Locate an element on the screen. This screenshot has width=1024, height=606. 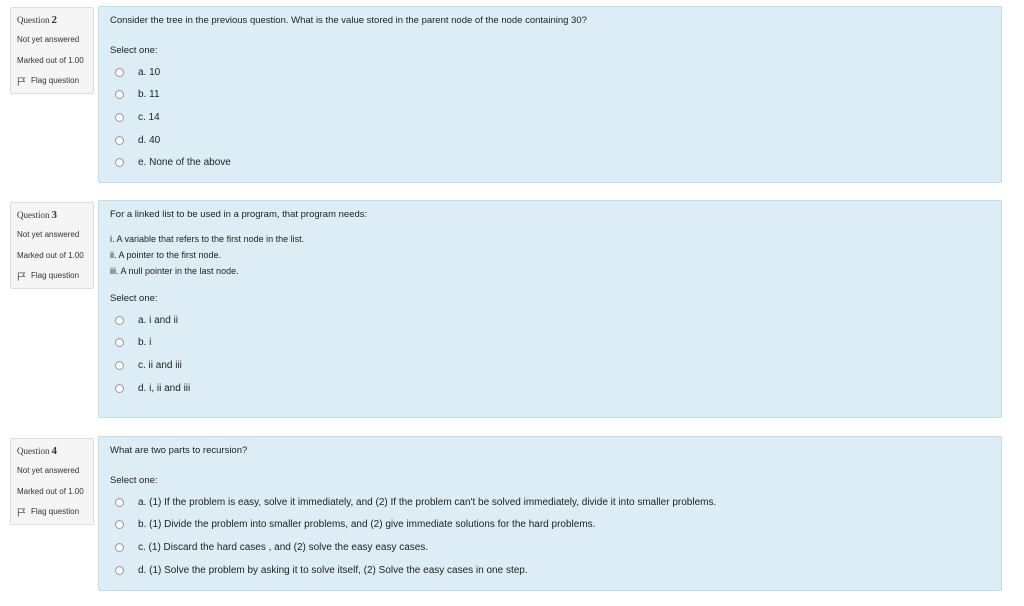
option-label: a. i and ii is located at coordinates (158, 320).